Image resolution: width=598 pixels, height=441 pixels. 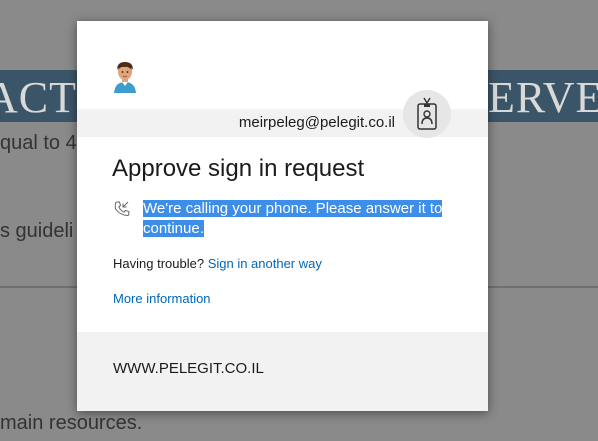 What do you see at coordinates (71, 423) in the screenshot?
I see `background-text-line: main resources.` at bounding box center [71, 423].